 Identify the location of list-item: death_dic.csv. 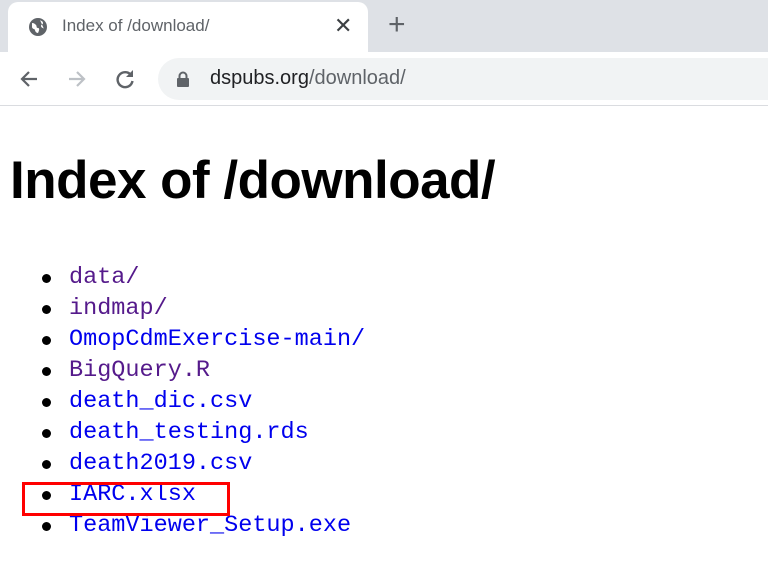
(182, 401).